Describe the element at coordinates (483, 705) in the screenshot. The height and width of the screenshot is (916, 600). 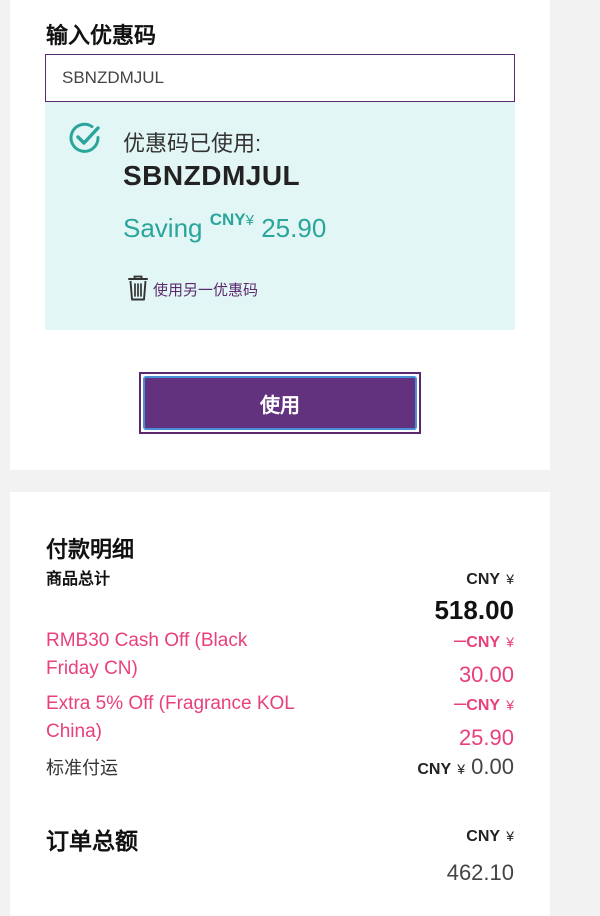
I see `discount-2-currency: CNY` at that location.